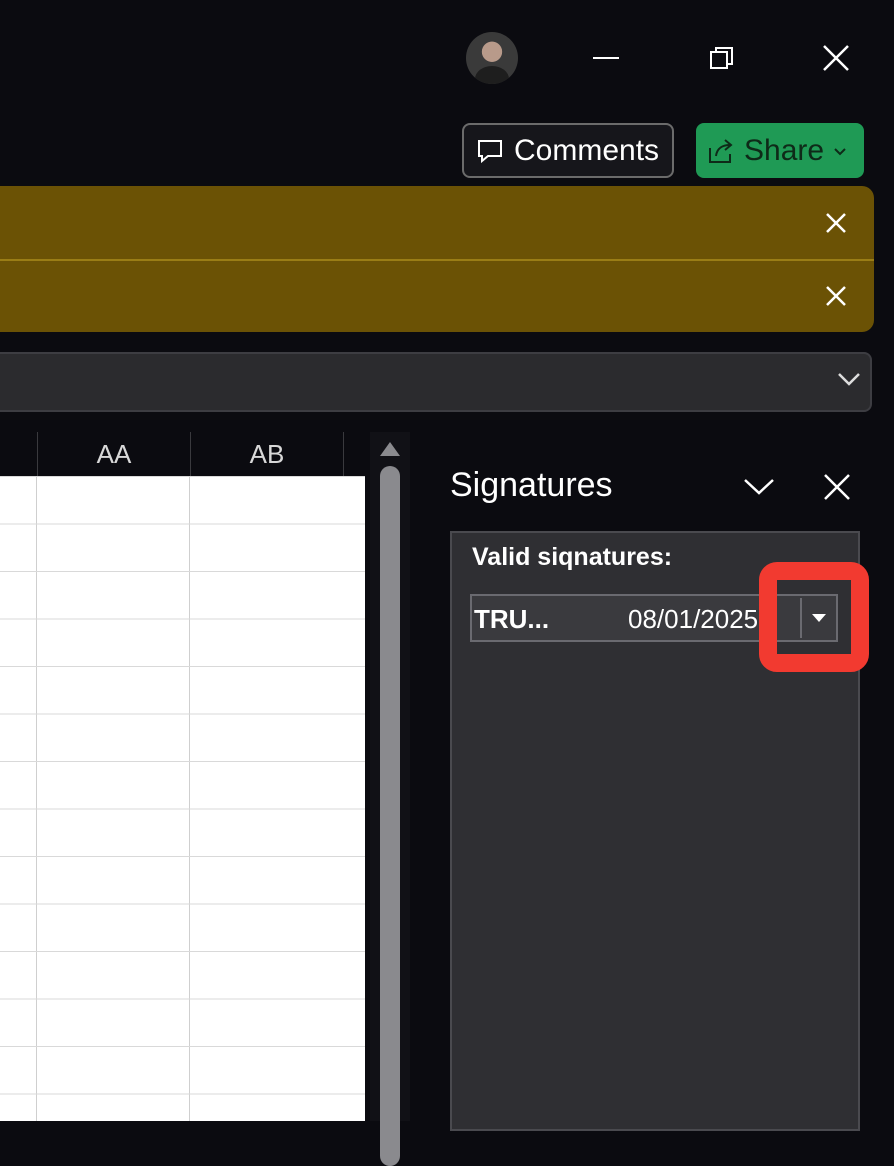 The image size is (894, 1166). Describe the element at coordinates (390, 816) in the screenshot. I see `scrollbar-thumb` at that location.